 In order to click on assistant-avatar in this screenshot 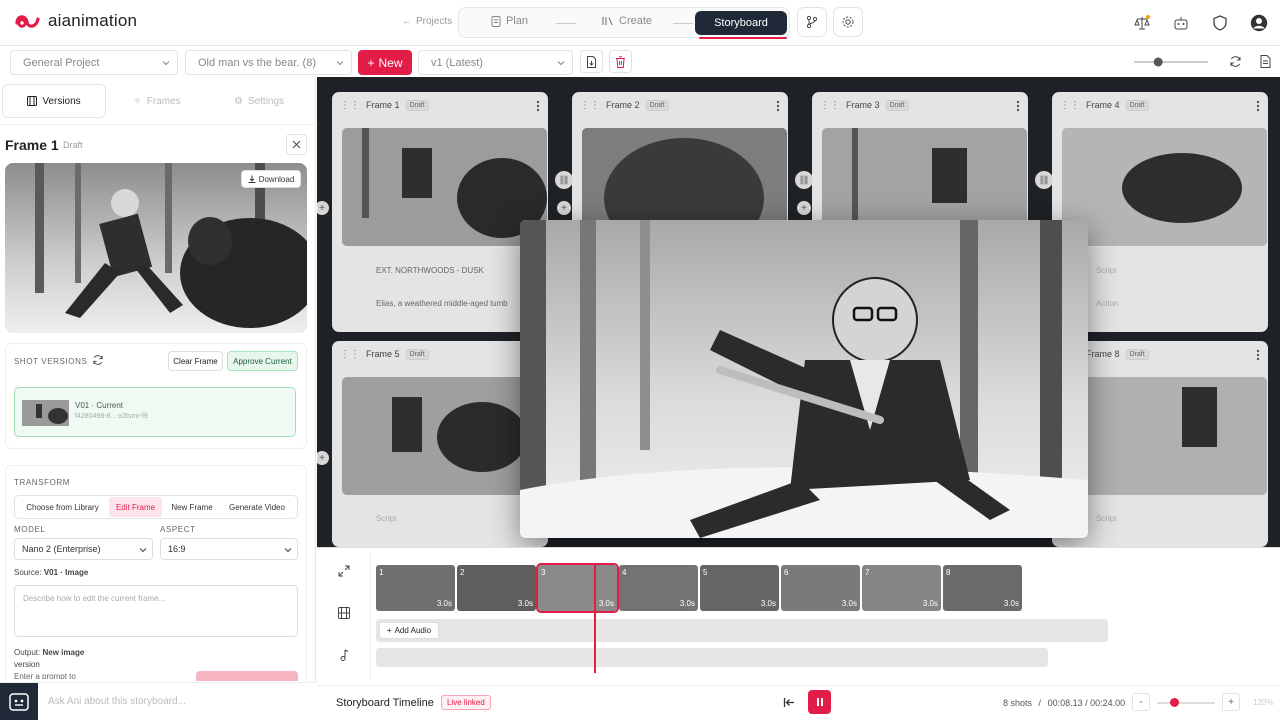, I will do `click(19, 701)`.